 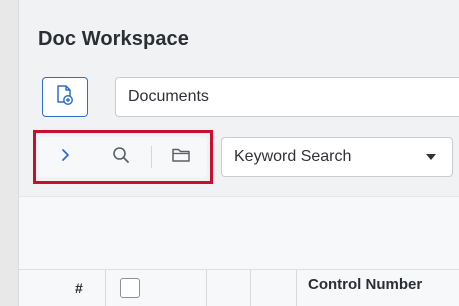 I want to click on search-type-select: Keyword Search, so click(x=337, y=157).